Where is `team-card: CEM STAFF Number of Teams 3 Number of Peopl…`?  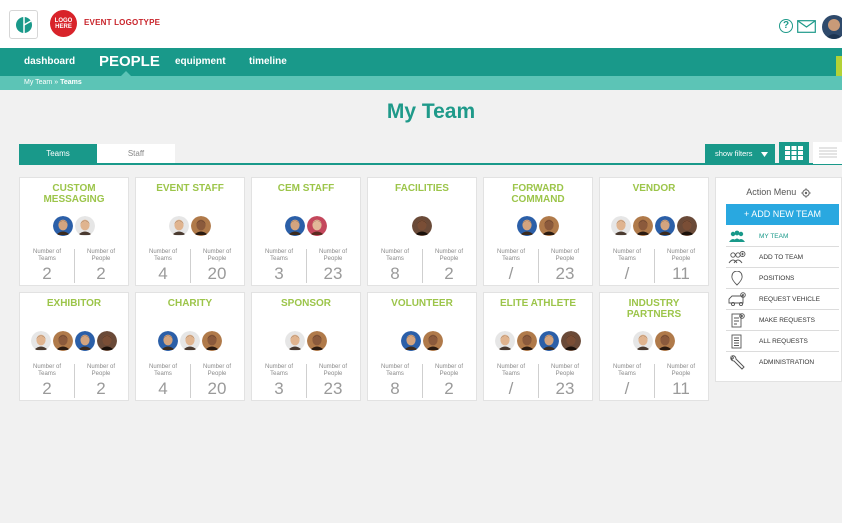
team-card: CEM STAFF Number of Teams 3 Number of Peopl… is located at coordinates (306, 231).